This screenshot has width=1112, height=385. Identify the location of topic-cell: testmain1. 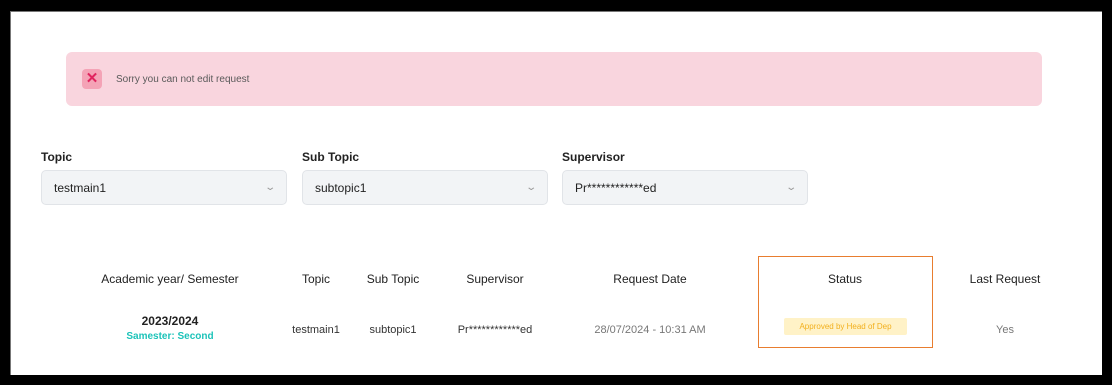
(316, 330).